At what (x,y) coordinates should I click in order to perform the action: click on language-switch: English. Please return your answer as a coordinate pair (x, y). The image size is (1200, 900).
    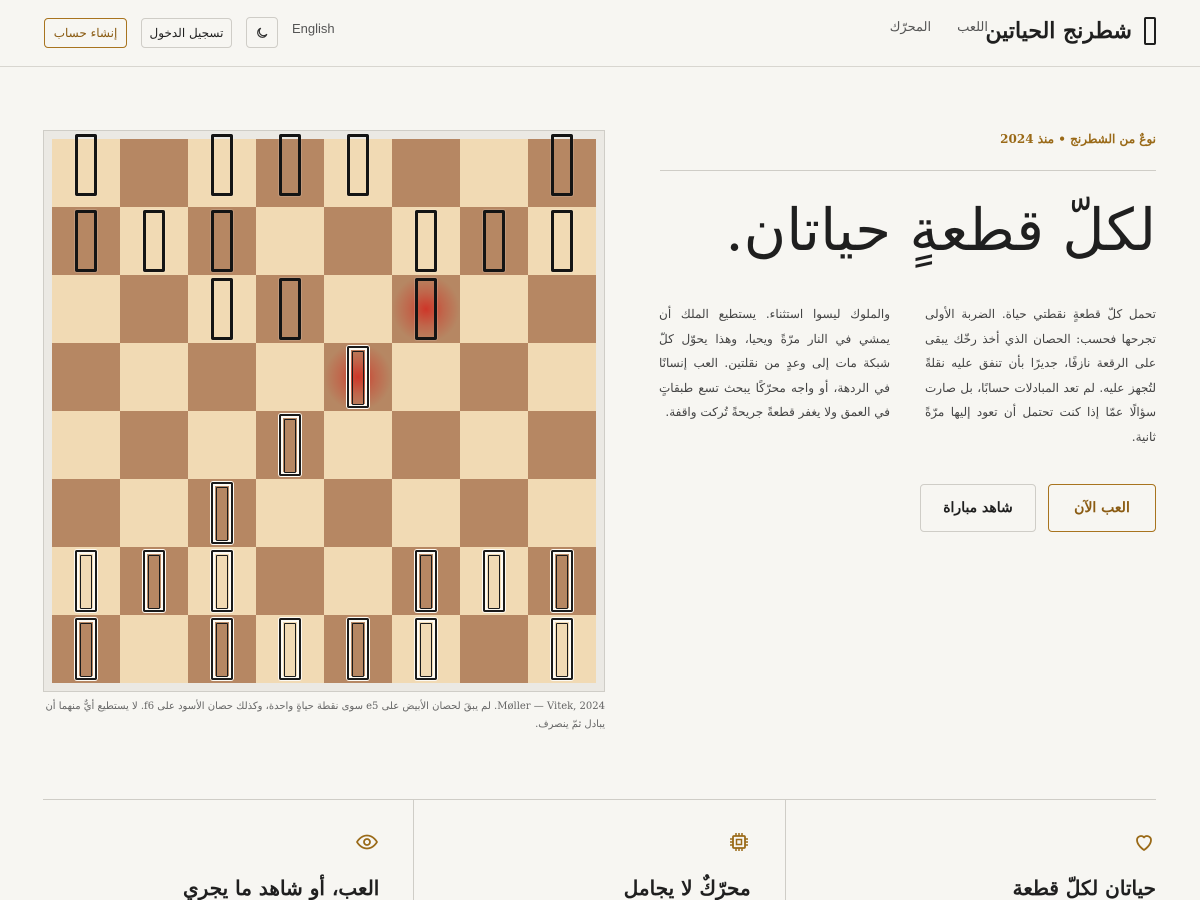
    Looking at the image, I should click on (313, 28).